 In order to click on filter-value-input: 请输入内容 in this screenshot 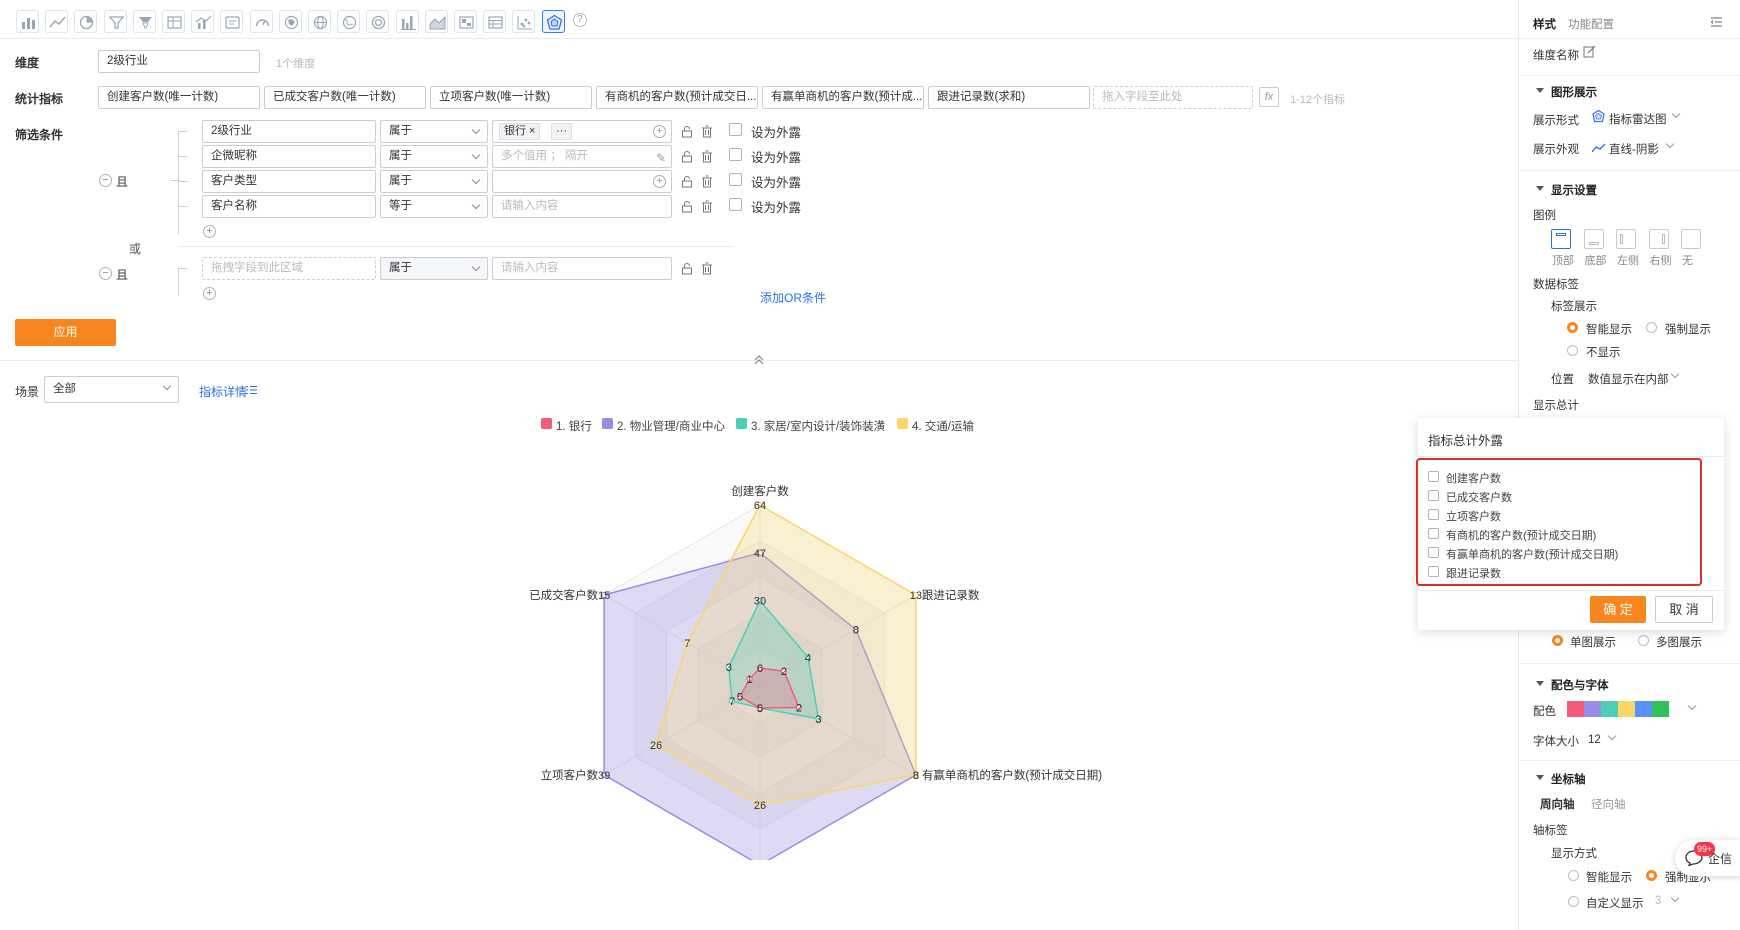, I will do `click(582, 268)`.